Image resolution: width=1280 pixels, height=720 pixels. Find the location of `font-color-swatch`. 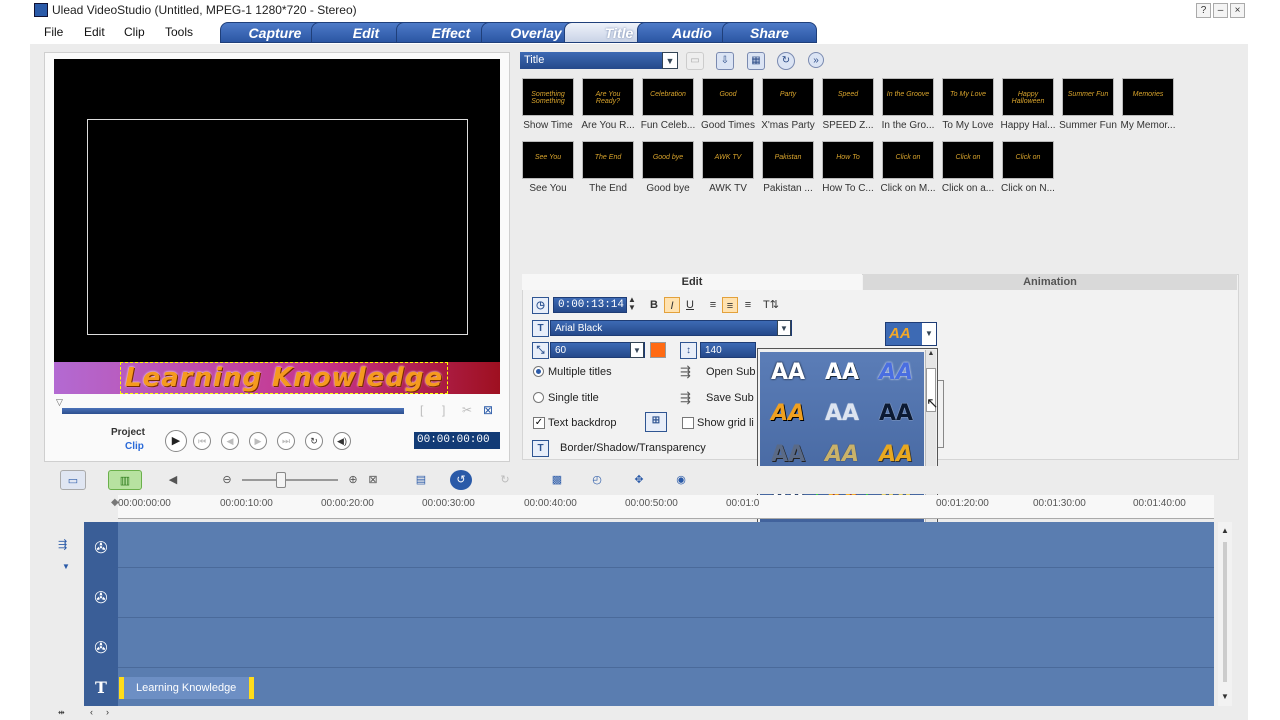

font-color-swatch is located at coordinates (658, 350).